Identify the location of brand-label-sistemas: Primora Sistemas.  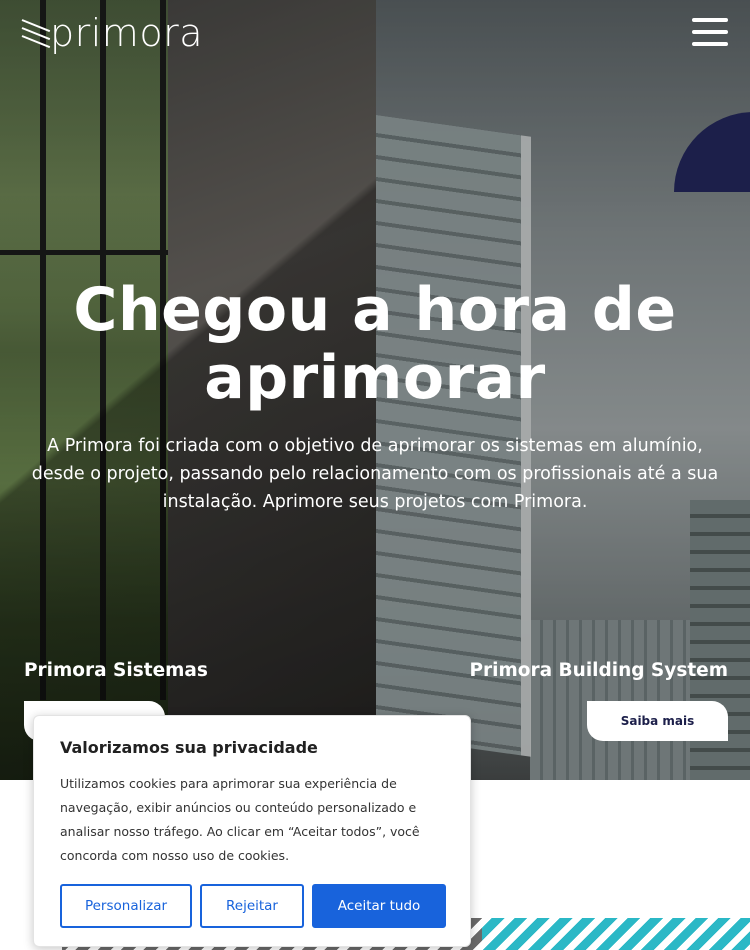
(116, 670).